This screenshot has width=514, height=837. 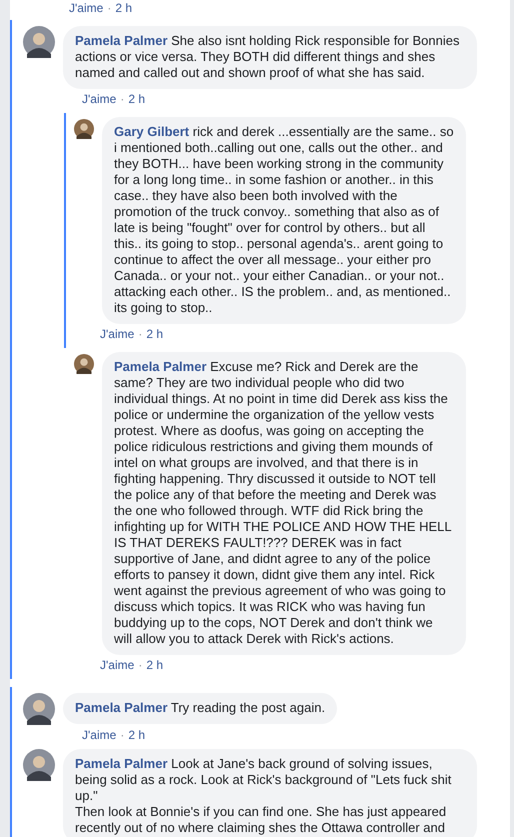 What do you see at coordinates (267, 57) in the screenshot?
I see `comment-text: Pamela Palmer She also isnt holding Rick responsible for Bonnies actions or vice versa. They BOTH did different things and shes named and called out and shown proof of what she has said.` at bounding box center [267, 57].